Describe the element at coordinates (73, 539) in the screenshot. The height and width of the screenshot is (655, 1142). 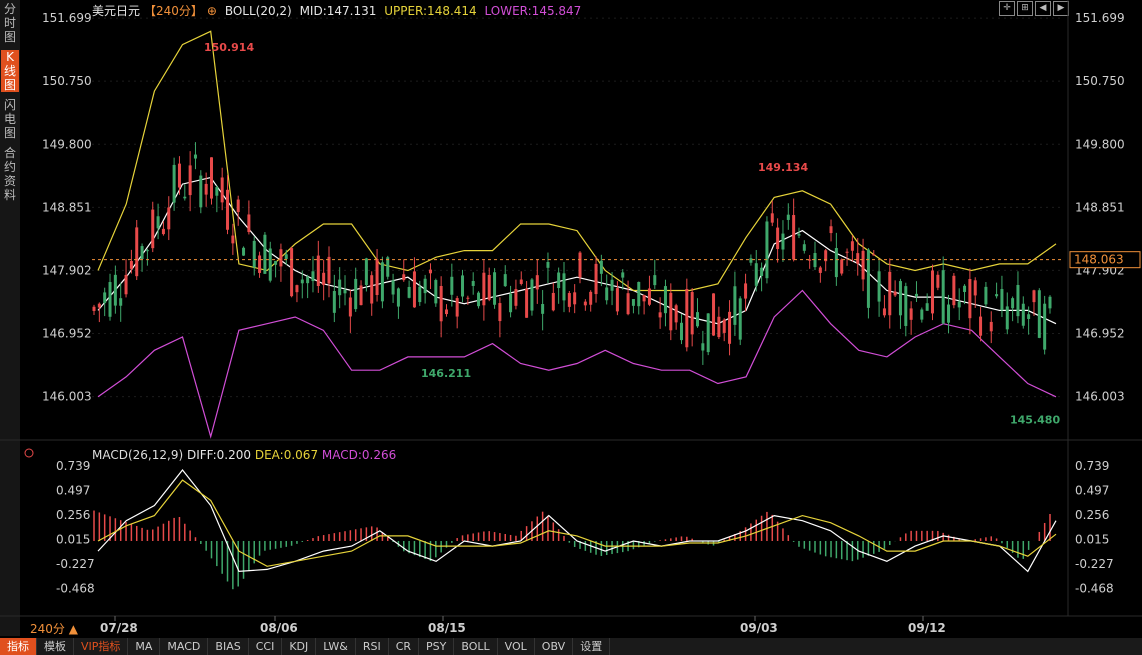
I see `macd-tick-left: 0.015` at that location.